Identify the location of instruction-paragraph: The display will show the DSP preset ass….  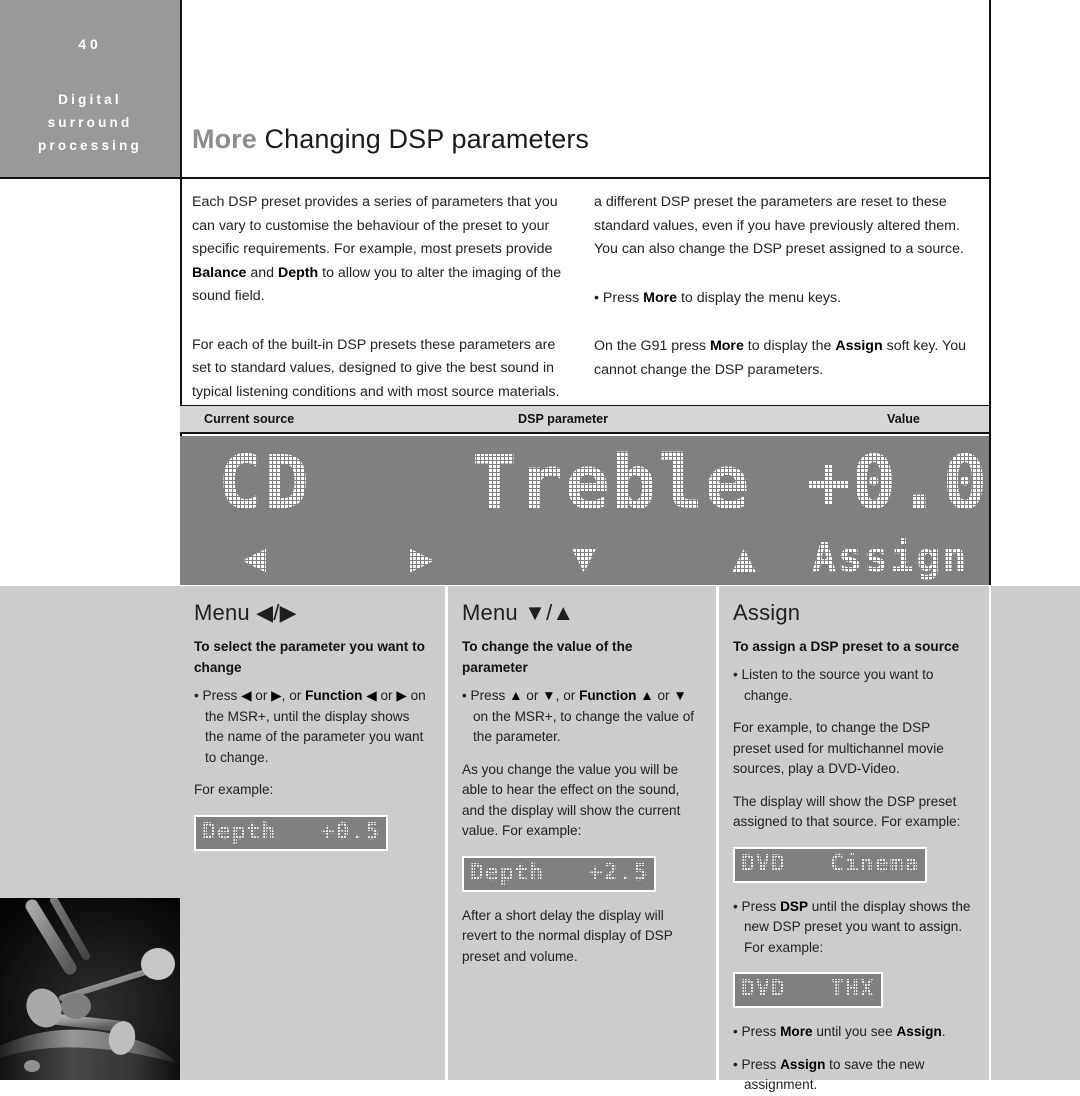
(847, 811).